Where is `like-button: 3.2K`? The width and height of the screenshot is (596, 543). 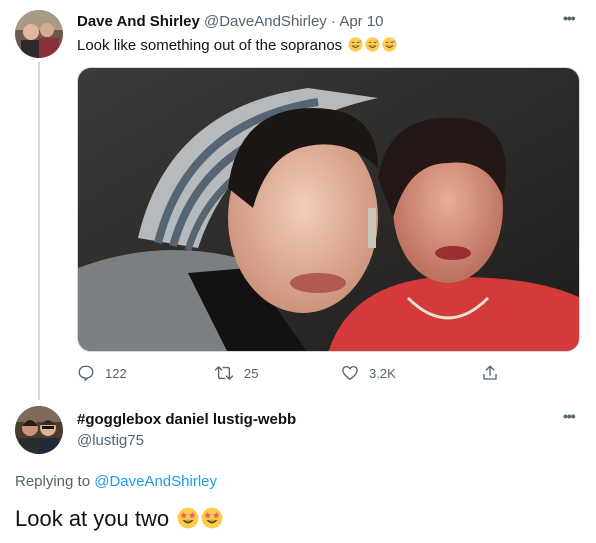 like-button: 3.2K is located at coordinates (368, 373).